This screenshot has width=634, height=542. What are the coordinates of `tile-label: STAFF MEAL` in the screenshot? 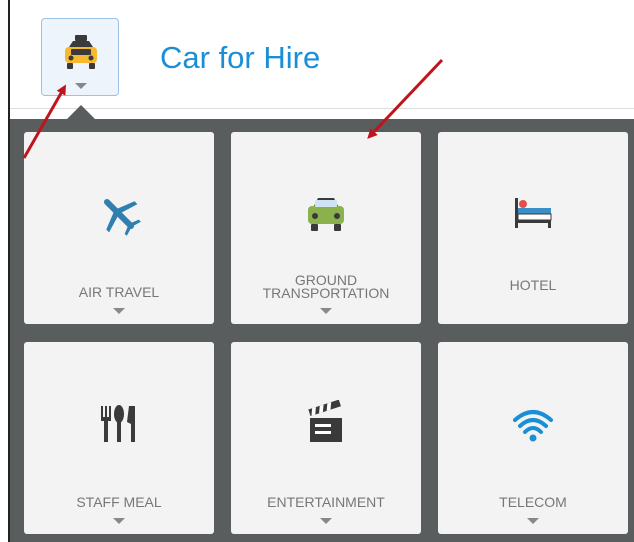 It's located at (119, 502).